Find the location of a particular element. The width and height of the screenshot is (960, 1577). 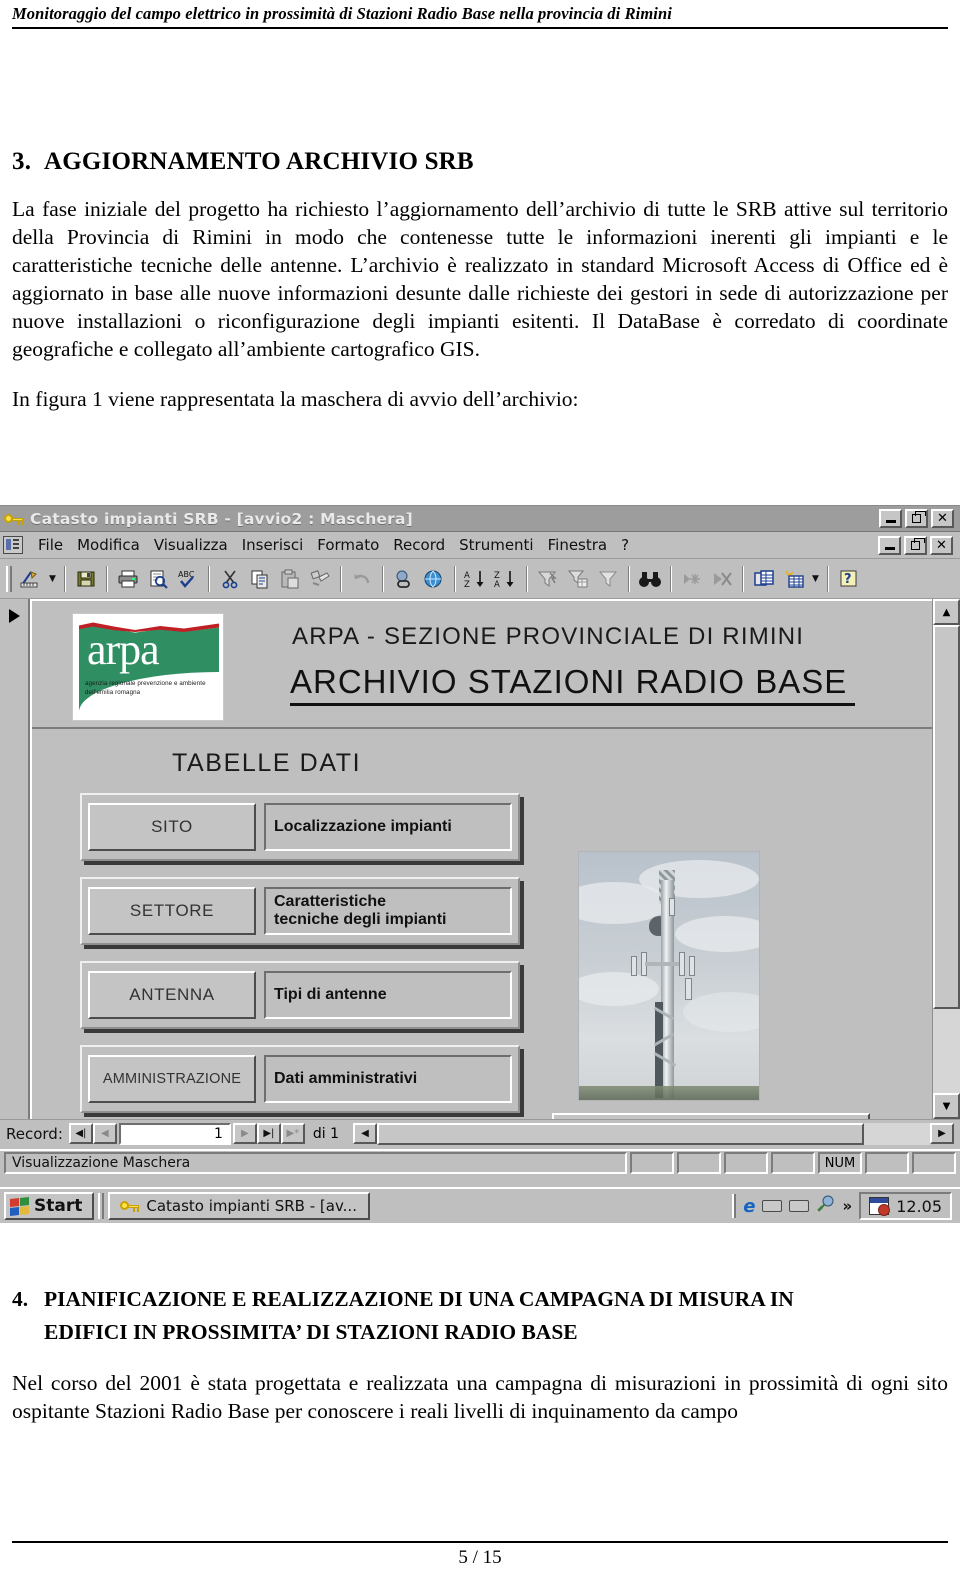

menu-item-finestra: Finestra is located at coordinates (578, 545).